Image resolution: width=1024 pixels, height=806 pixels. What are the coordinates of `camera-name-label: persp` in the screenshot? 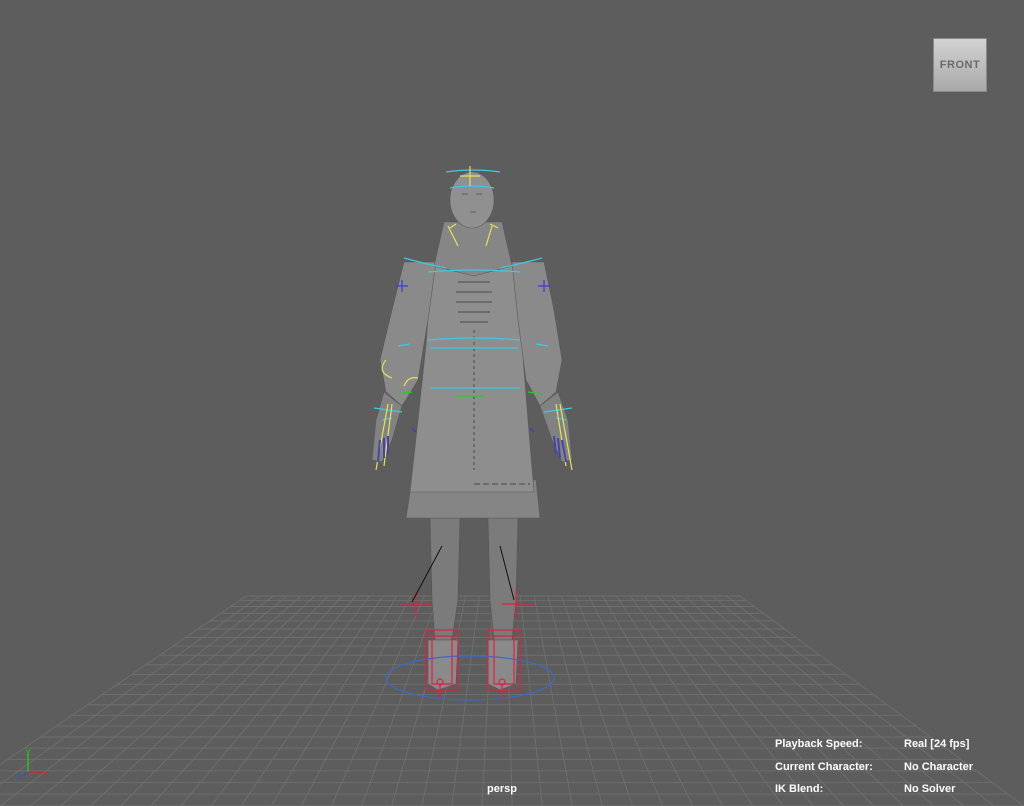 It's located at (502, 789).